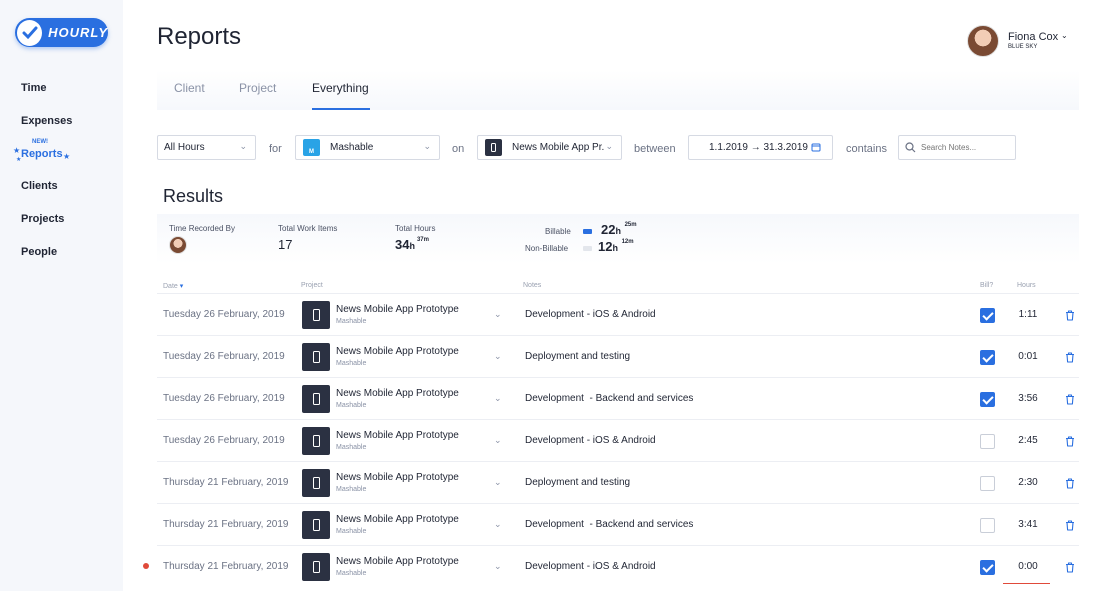 Image resolution: width=1100 pixels, height=591 pixels. I want to click on row-hours: 1:11, so click(1028, 314).